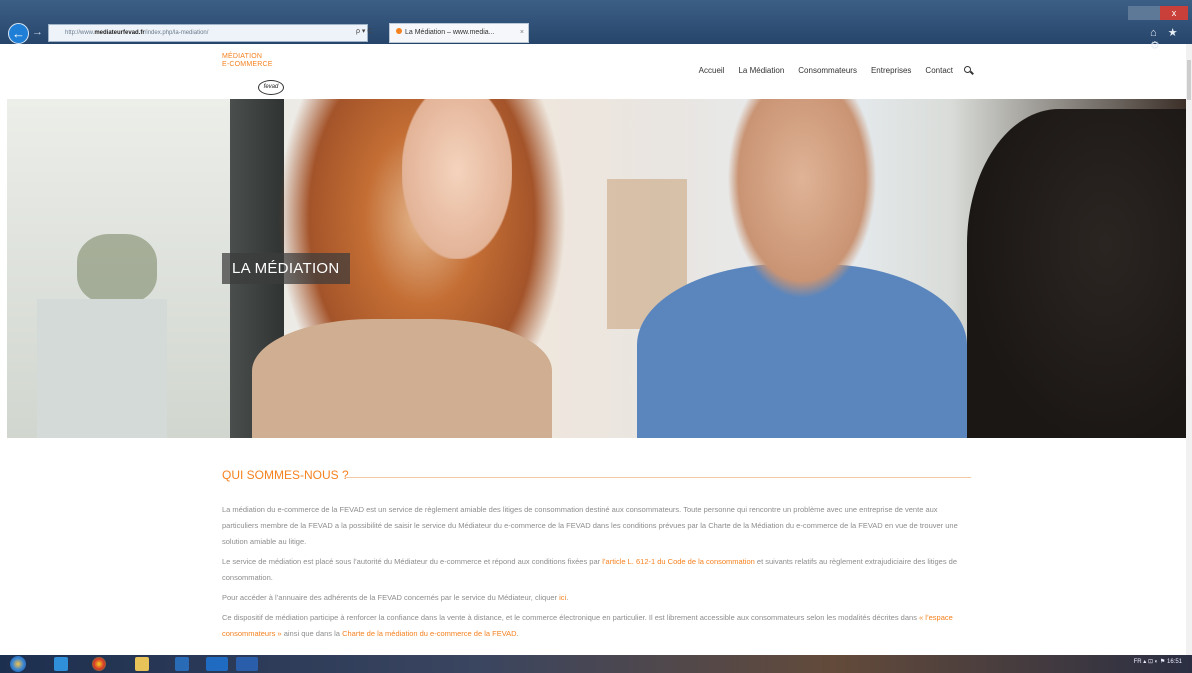 This screenshot has width=1192, height=673. I want to click on p4-text-mid: ainsi que dans la, so click(312, 633).